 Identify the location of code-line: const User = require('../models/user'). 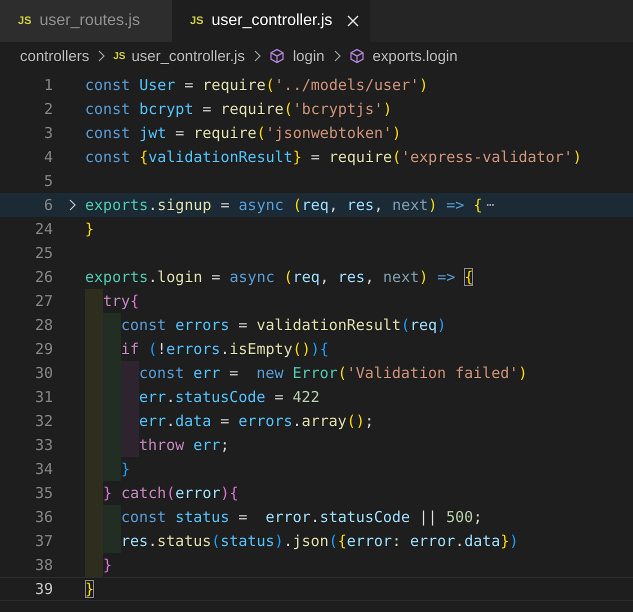
(256, 85).